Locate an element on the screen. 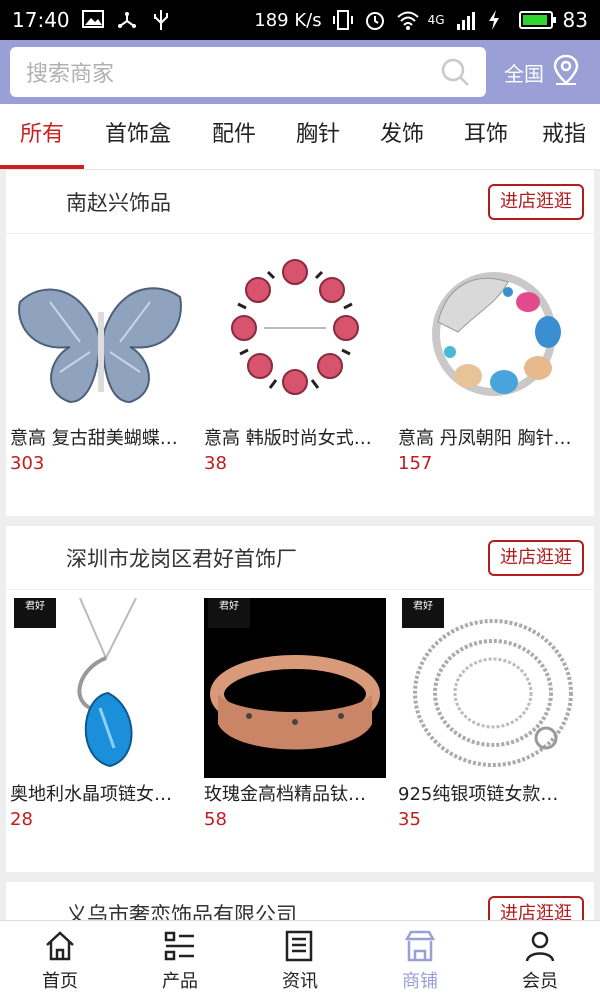  product-price: 35 is located at coordinates (409, 819).